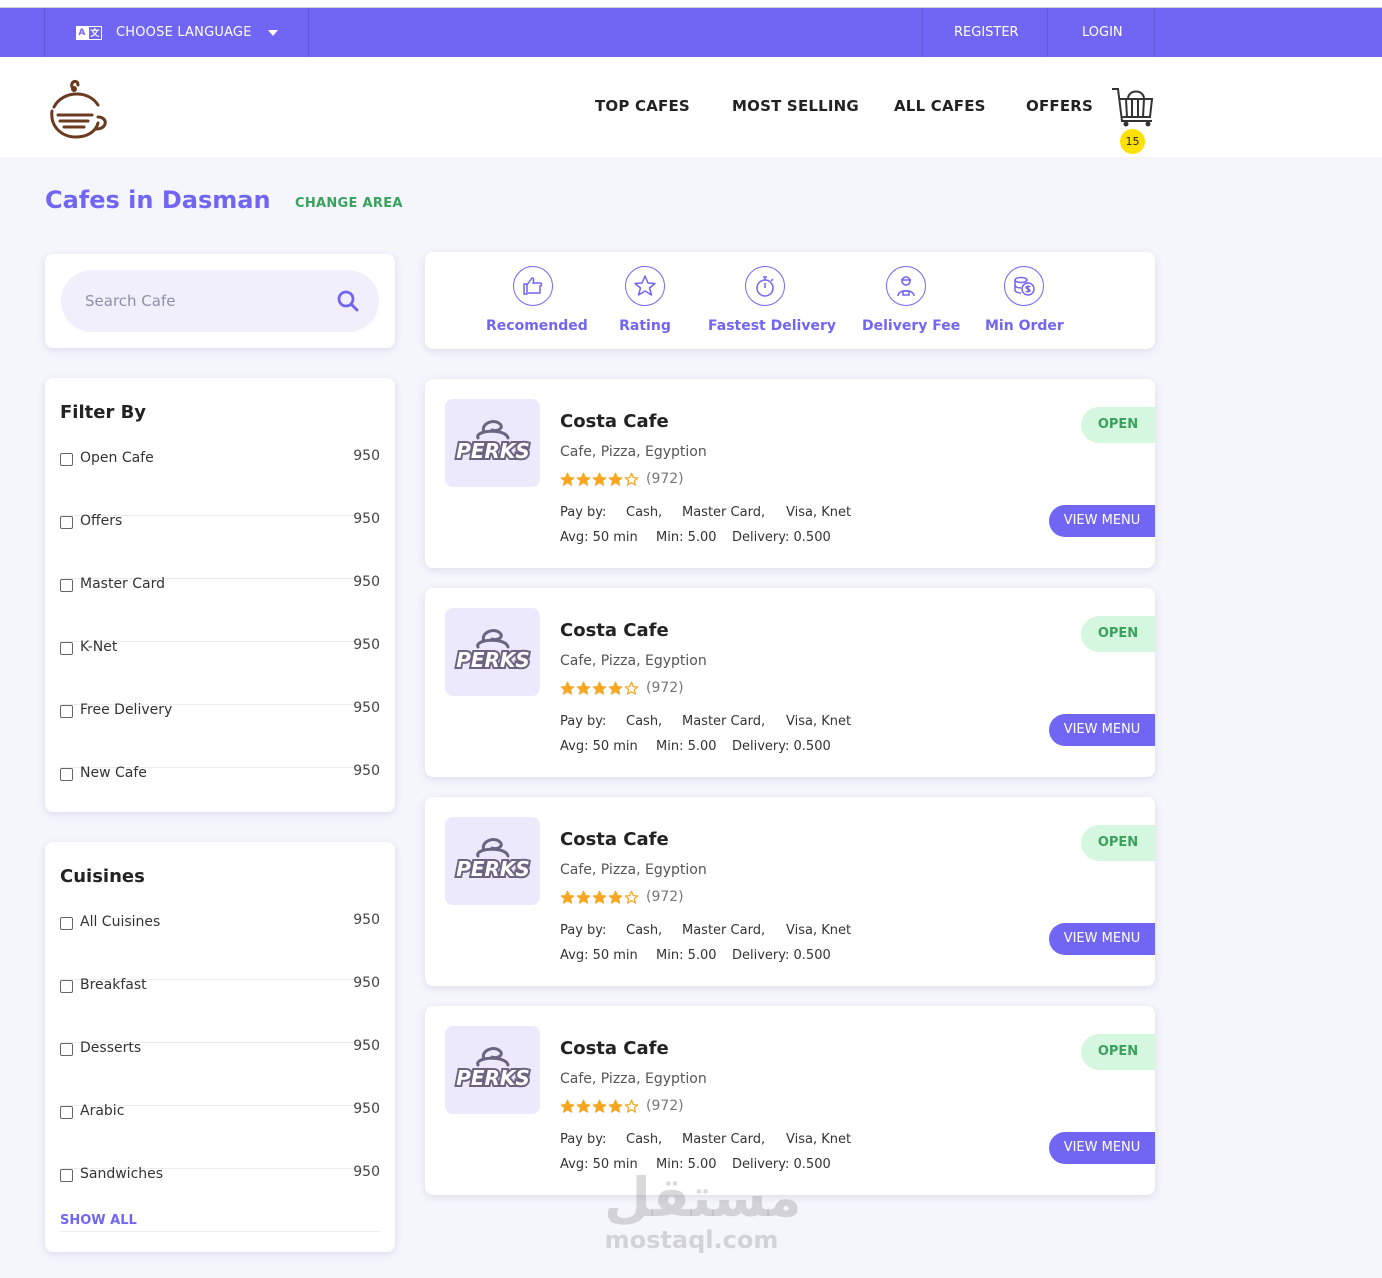 The image size is (1382, 1278). Describe the element at coordinates (1024, 326) in the screenshot. I see `sort-min-order-label: Min Order` at that location.